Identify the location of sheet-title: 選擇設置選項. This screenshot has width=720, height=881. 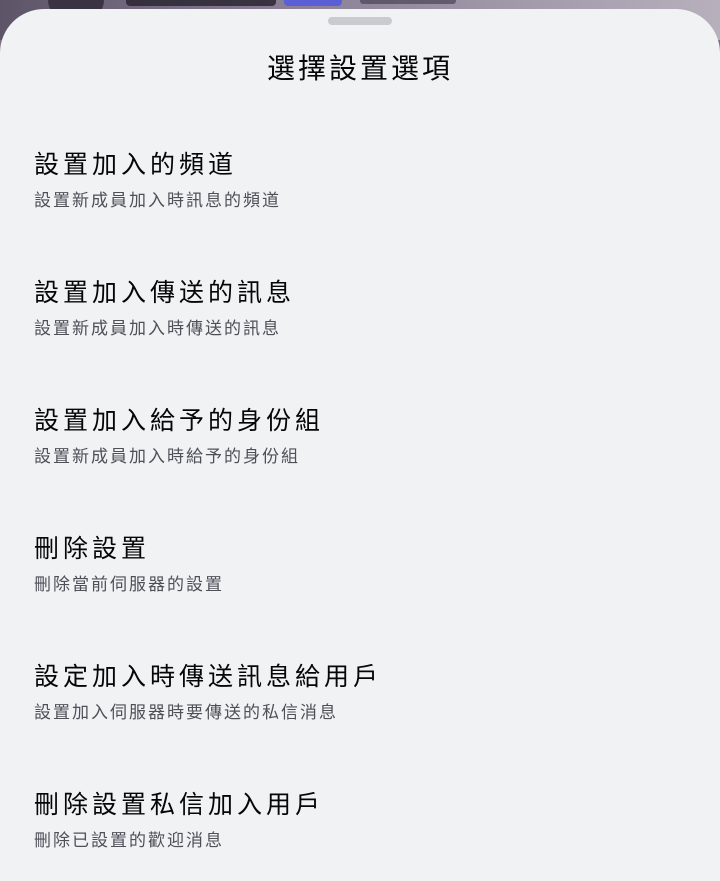
(359, 68).